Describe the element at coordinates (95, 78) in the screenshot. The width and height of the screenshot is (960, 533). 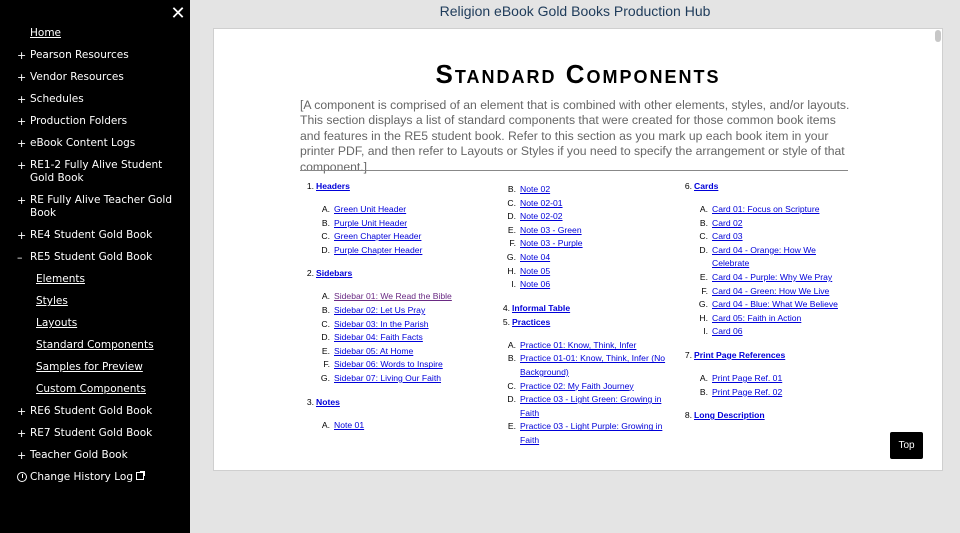
I see `sidebar-item-vendor-resources: + Vendor Resources` at that location.